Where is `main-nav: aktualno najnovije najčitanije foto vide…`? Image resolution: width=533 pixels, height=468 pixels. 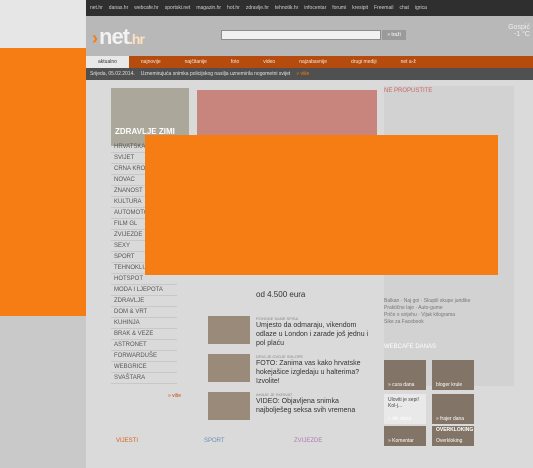 main-nav: aktualno najnovije najčitanije foto vide… is located at coordinates (309, 62).